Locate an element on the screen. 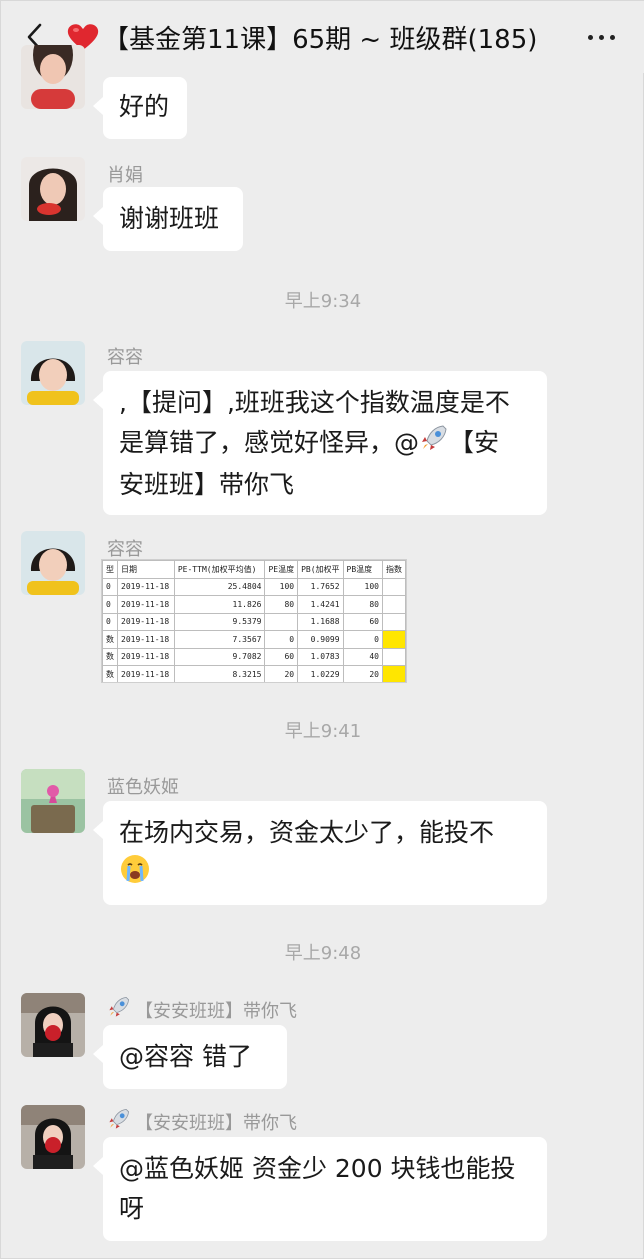 Image resolution: width=644 pixels, height=1259 pixels. timestamp: 早上9:48 is located at coordinates (323, 953).